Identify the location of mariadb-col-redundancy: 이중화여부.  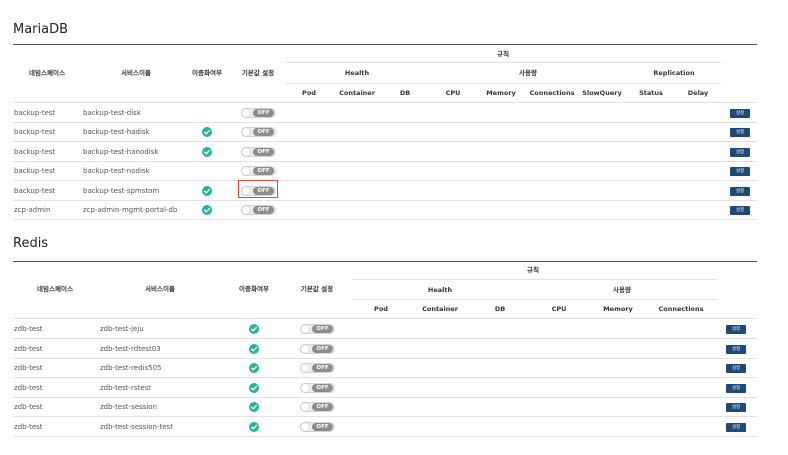
(207, 73).